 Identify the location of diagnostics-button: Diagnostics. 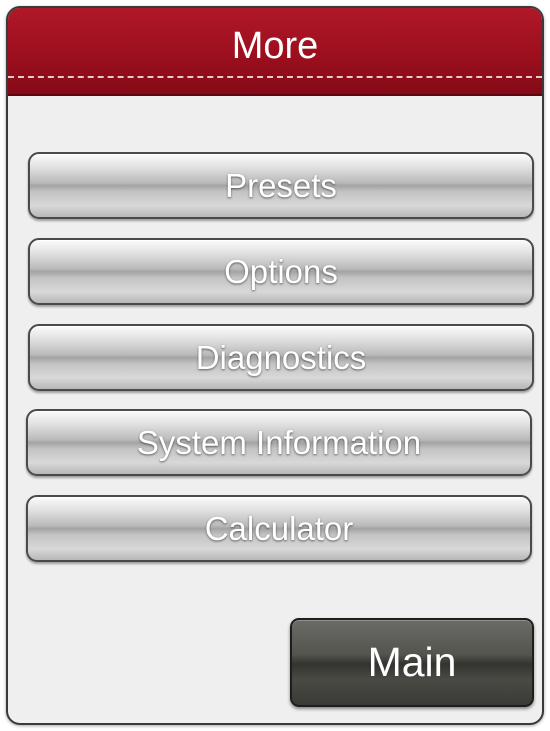
(281, 357).